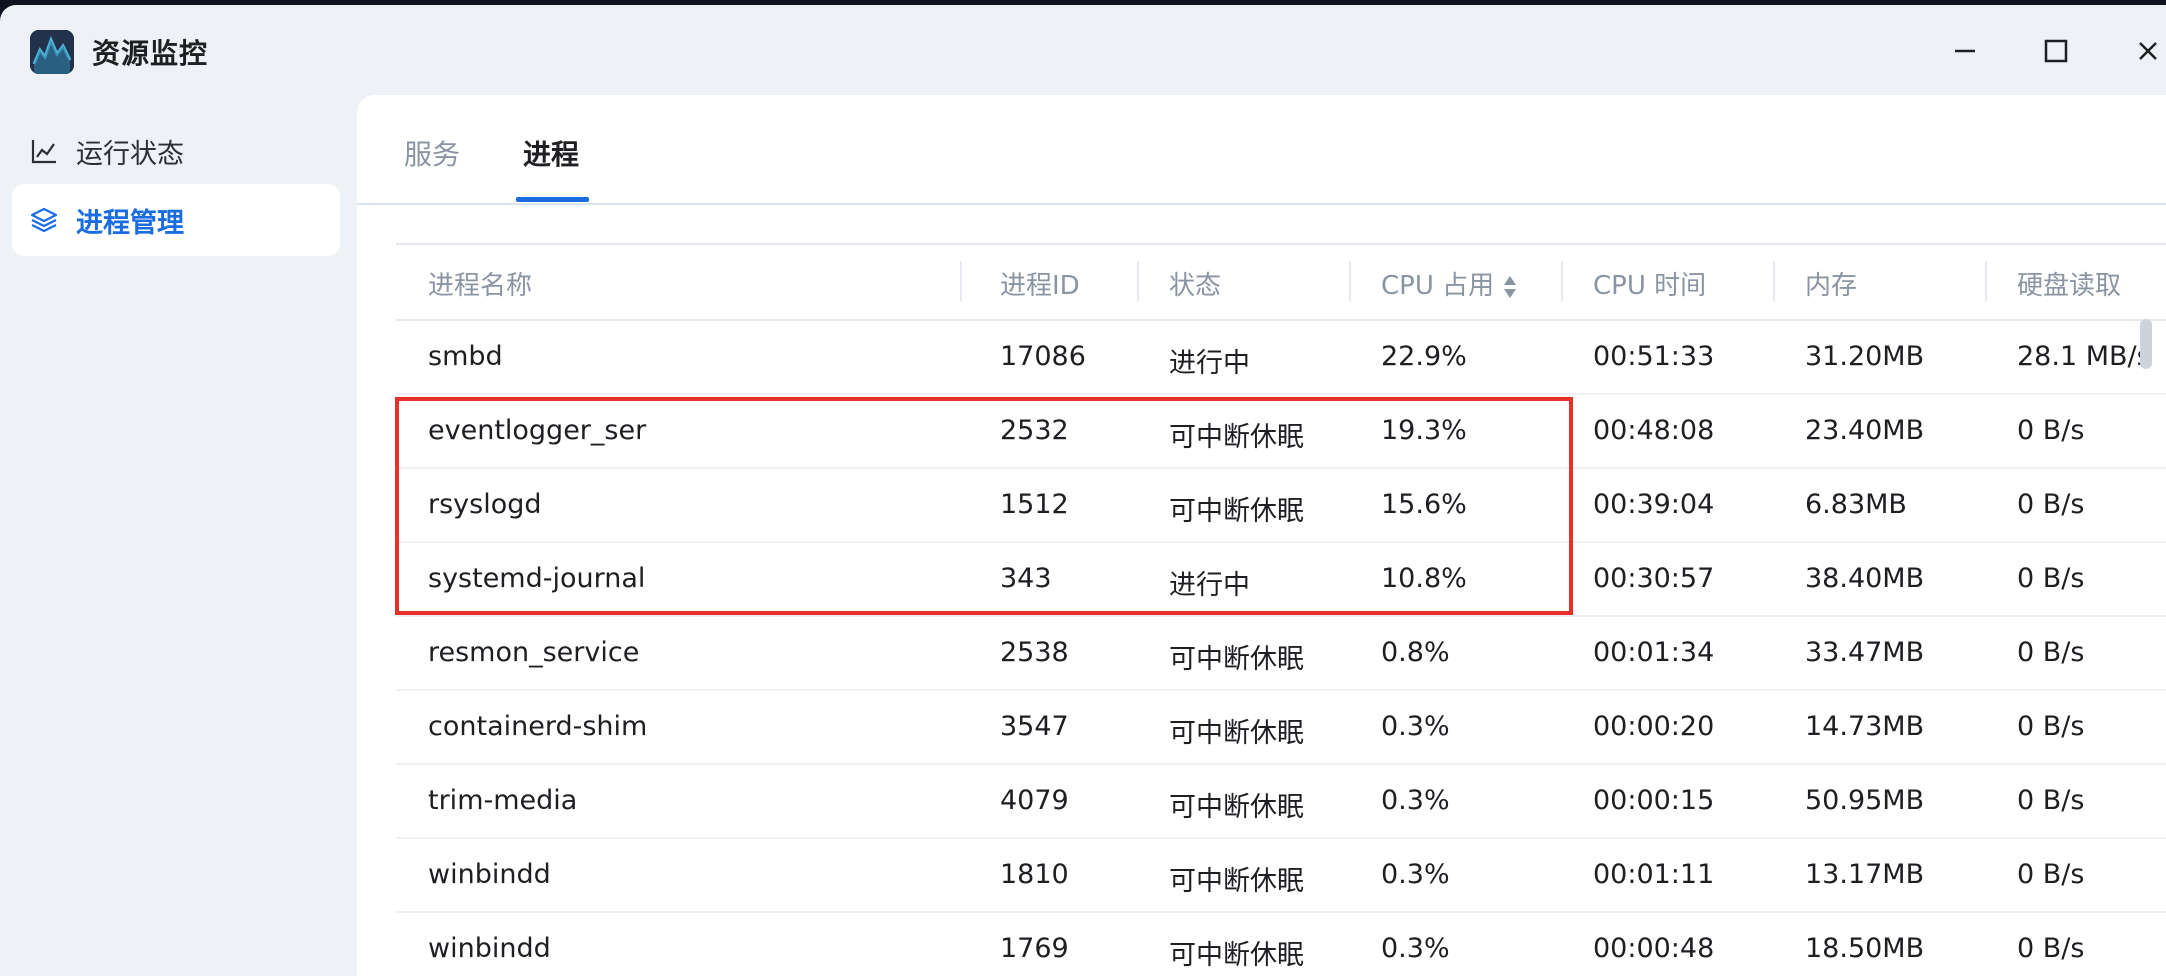 This screenshot has height=976, width=2166. What do you see at coordinates (2069, 283) in the screenshot?
I see `column-header-disk-read: 硬盘读取` at bounding box center [2069, 283].